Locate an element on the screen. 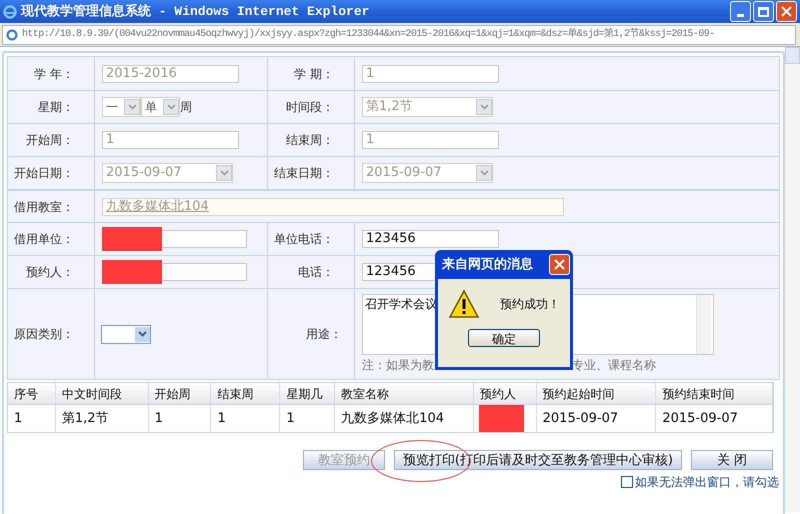 The width and height of the screenshot is (800, 514). note-text: 注：如果为教 is located at coordinates (398, 365).